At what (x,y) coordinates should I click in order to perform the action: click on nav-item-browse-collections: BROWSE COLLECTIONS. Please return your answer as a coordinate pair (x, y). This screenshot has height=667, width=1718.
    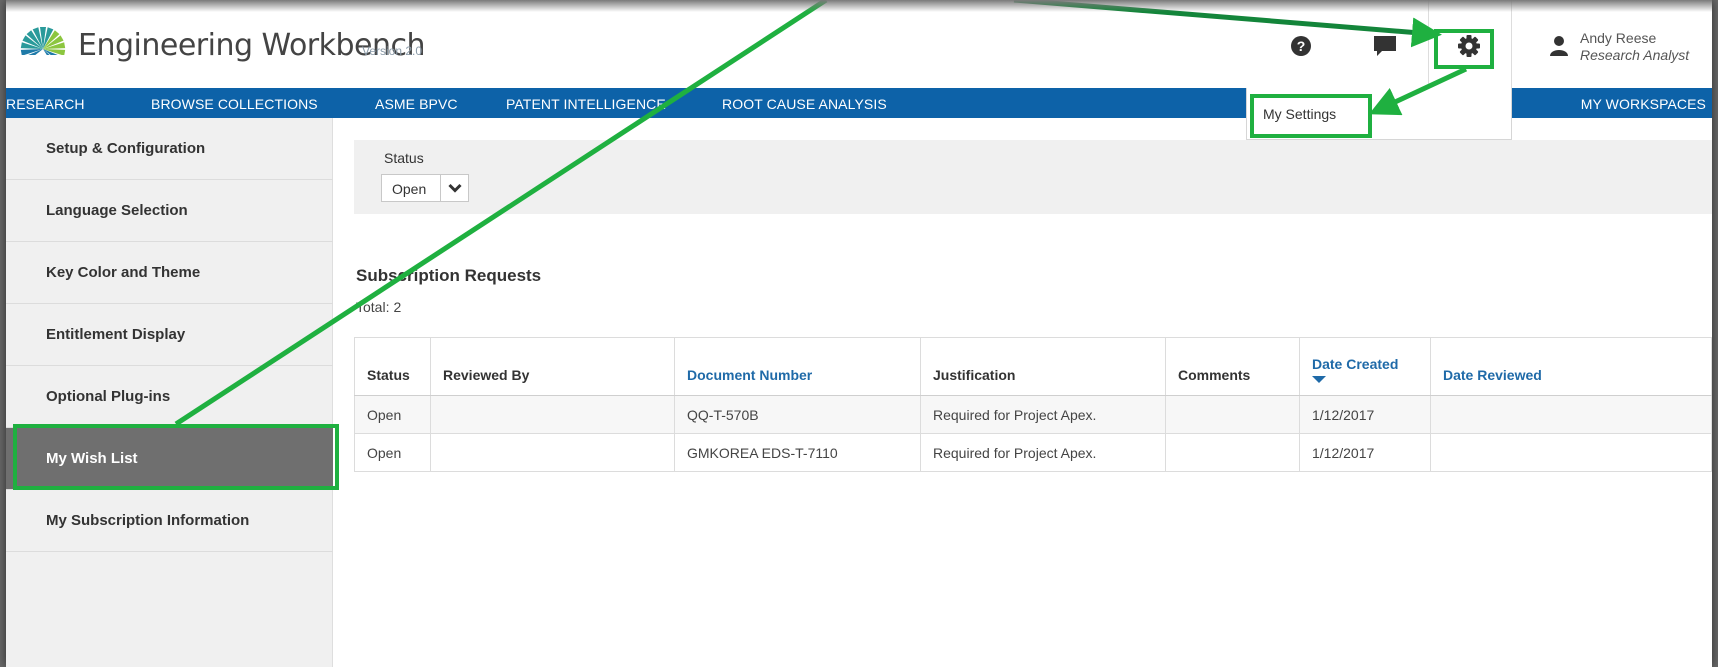
    Looking at the image, I should click on (234, 104).